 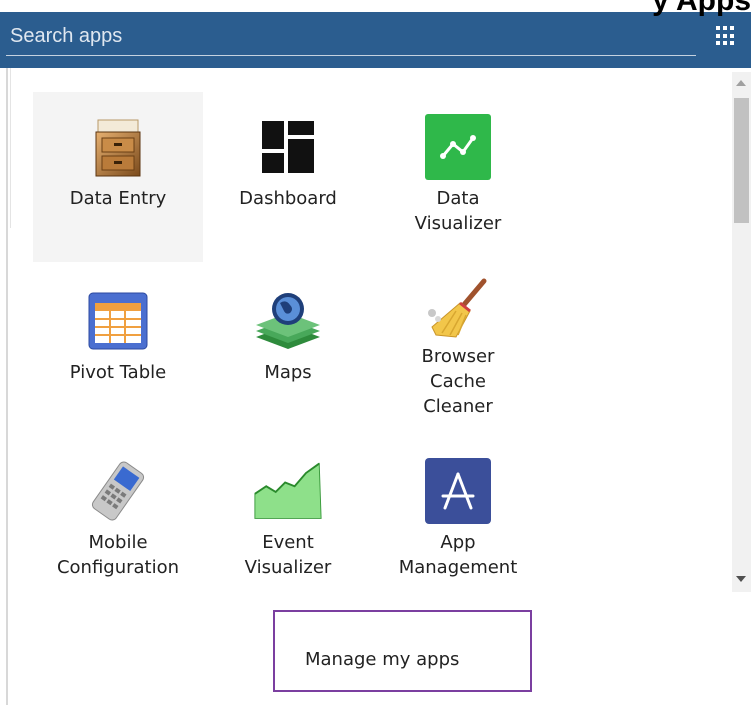 What do you see at coordinates (288, 198) in the screenshot?
I see `app-label: Dashboard` at bounding box center [288, 198].